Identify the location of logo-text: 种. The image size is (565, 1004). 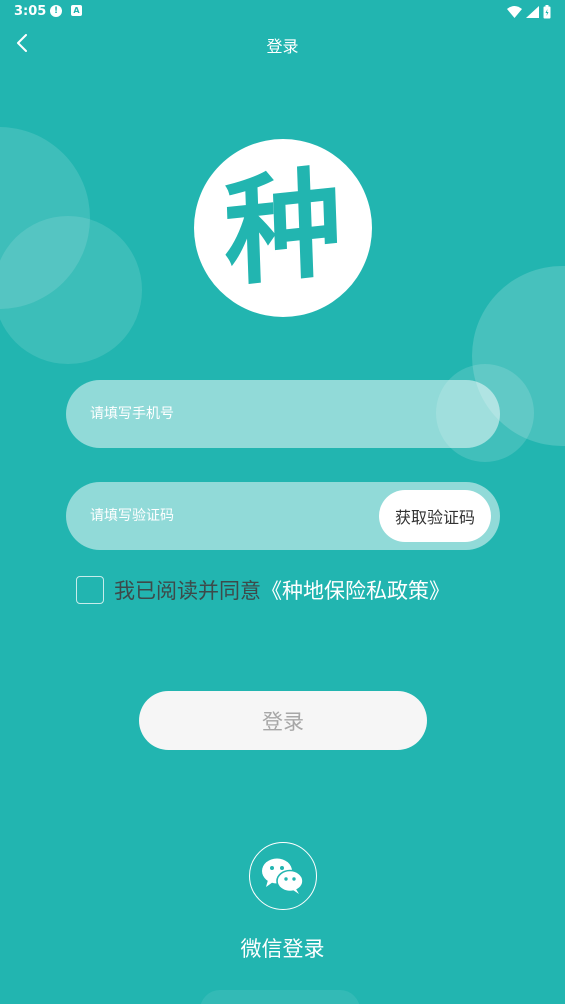
(283, 228).